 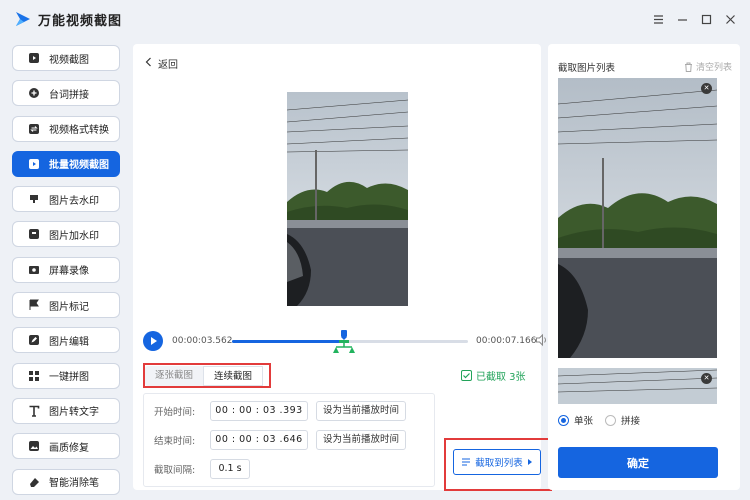 I want to click on sidebar-item-label: 一键拼图, so click(x=69, y=378).